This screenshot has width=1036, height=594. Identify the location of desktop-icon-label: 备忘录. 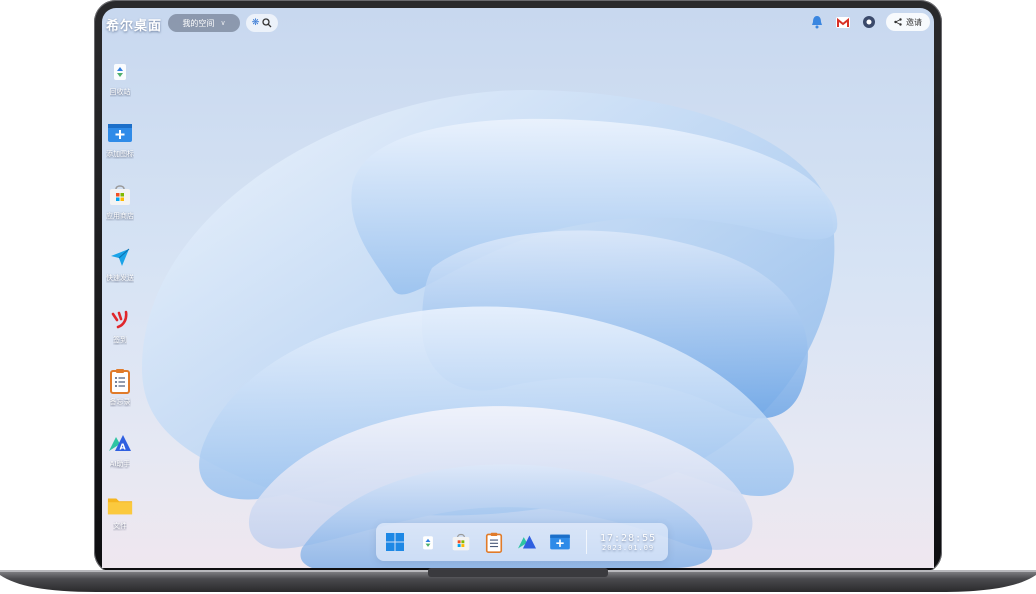
(120, 402).